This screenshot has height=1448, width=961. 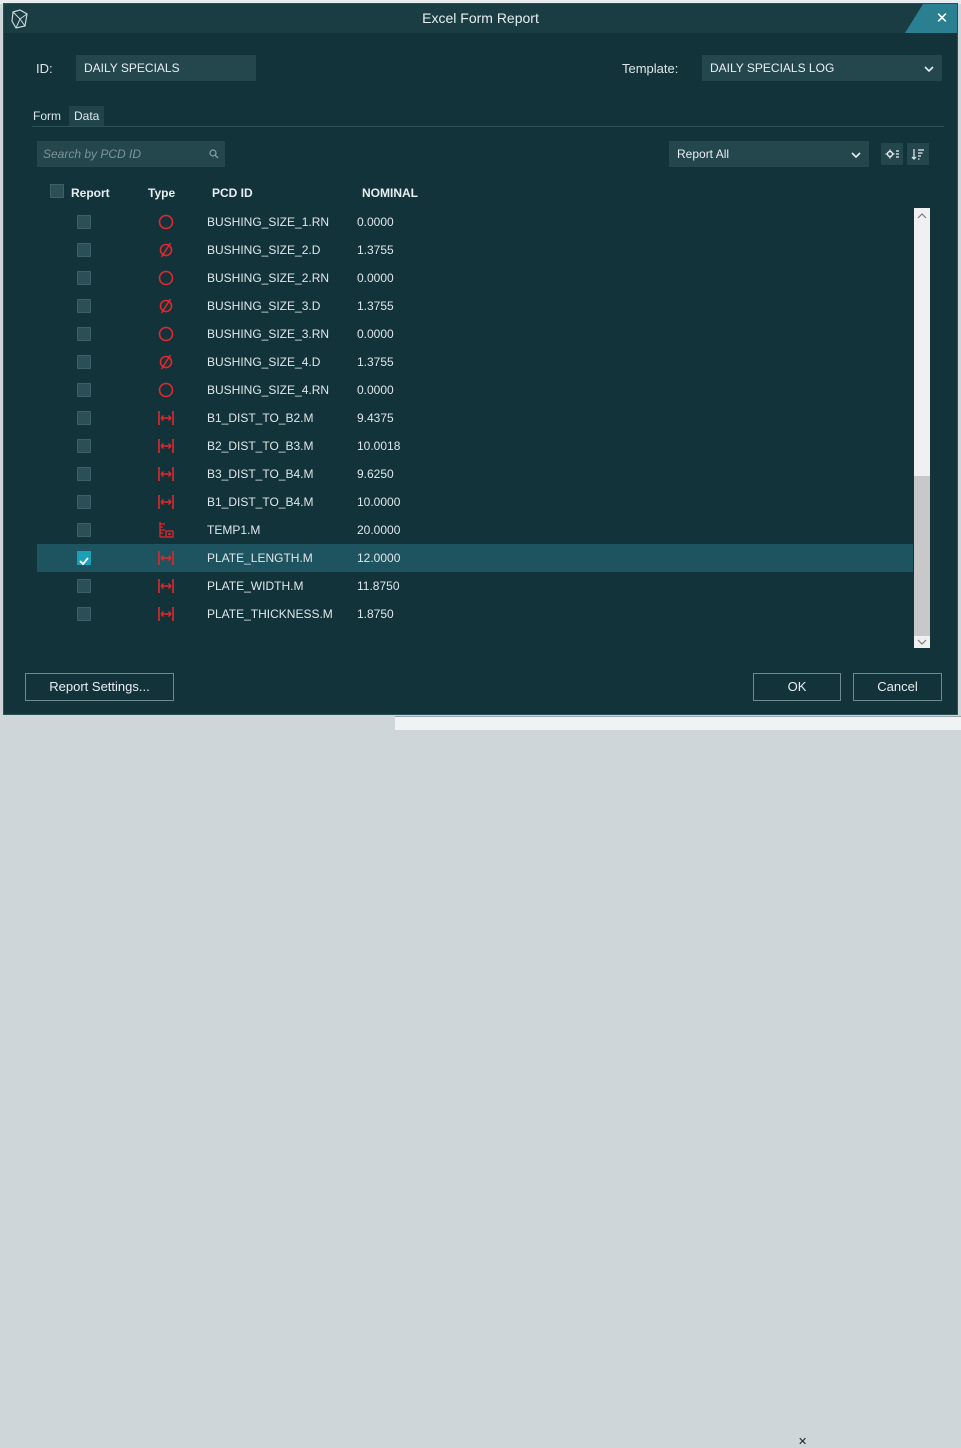 I want to click on template-select: DAILY SPECIALS LOG, so click(x=822, y=68).